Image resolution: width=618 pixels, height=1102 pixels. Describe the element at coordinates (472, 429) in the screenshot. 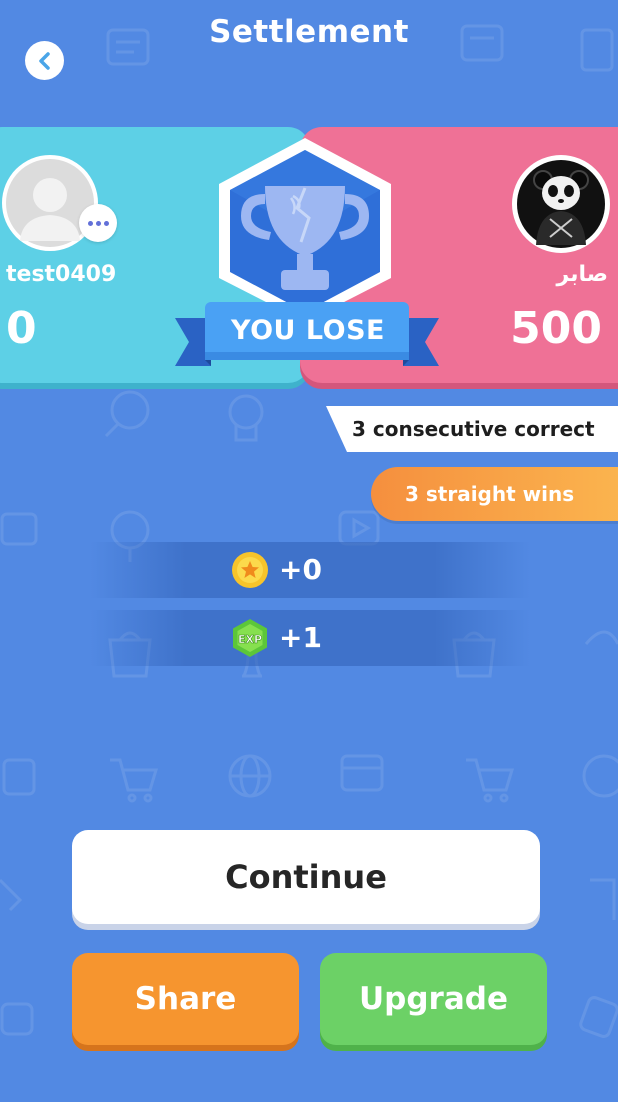

I see `achievement-consecutive-correct: 3 consecutive correct` at that location.